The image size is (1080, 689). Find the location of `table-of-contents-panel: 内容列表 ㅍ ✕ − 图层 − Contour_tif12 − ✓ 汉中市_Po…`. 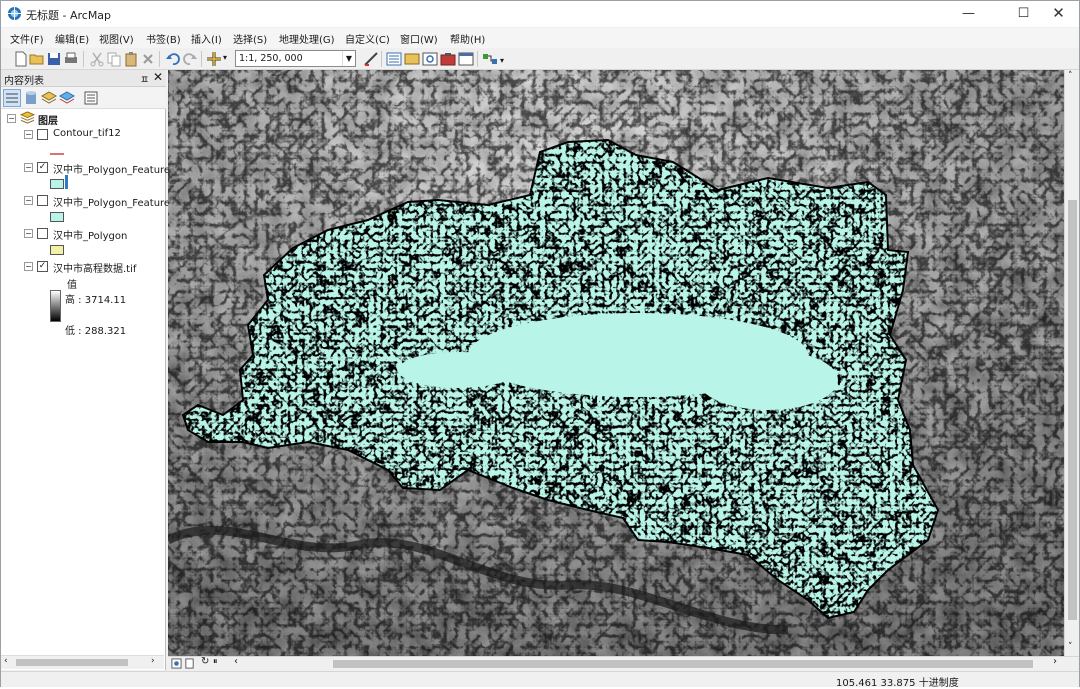

table-of-contents-panel: 内容列表 ㅍ ✕ − 图层 − Contour_tif12 − ✓ 汉中市_Po… is located at coordinates (85, 370).